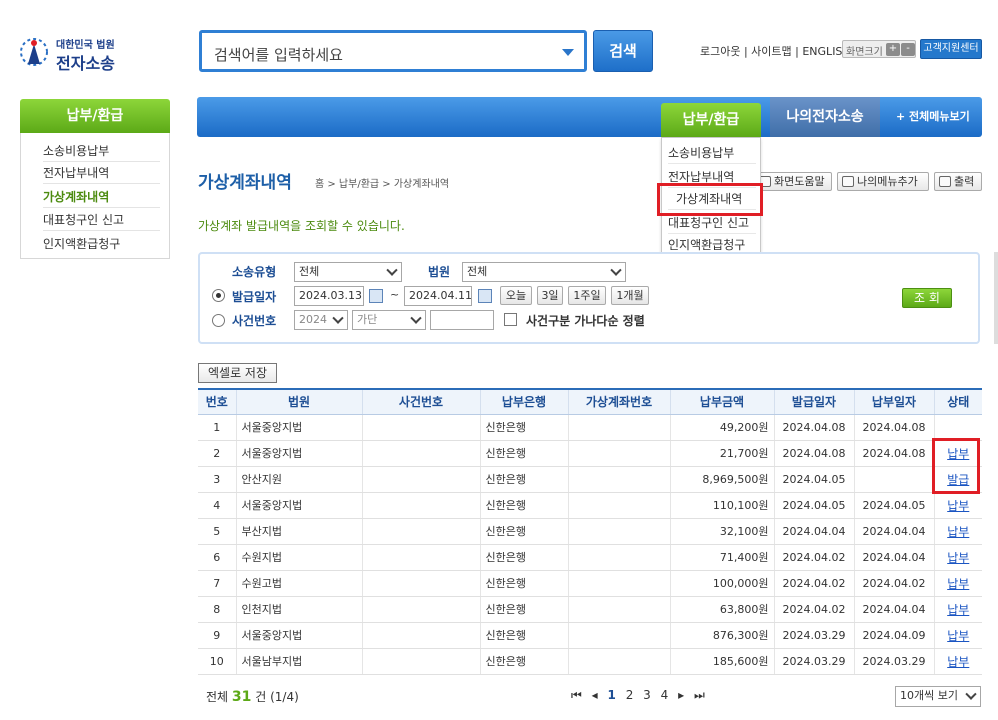  Describe the element at coordinates (699, 695) in the screenshot. I see `last-page-icon: ⏭` at that location.